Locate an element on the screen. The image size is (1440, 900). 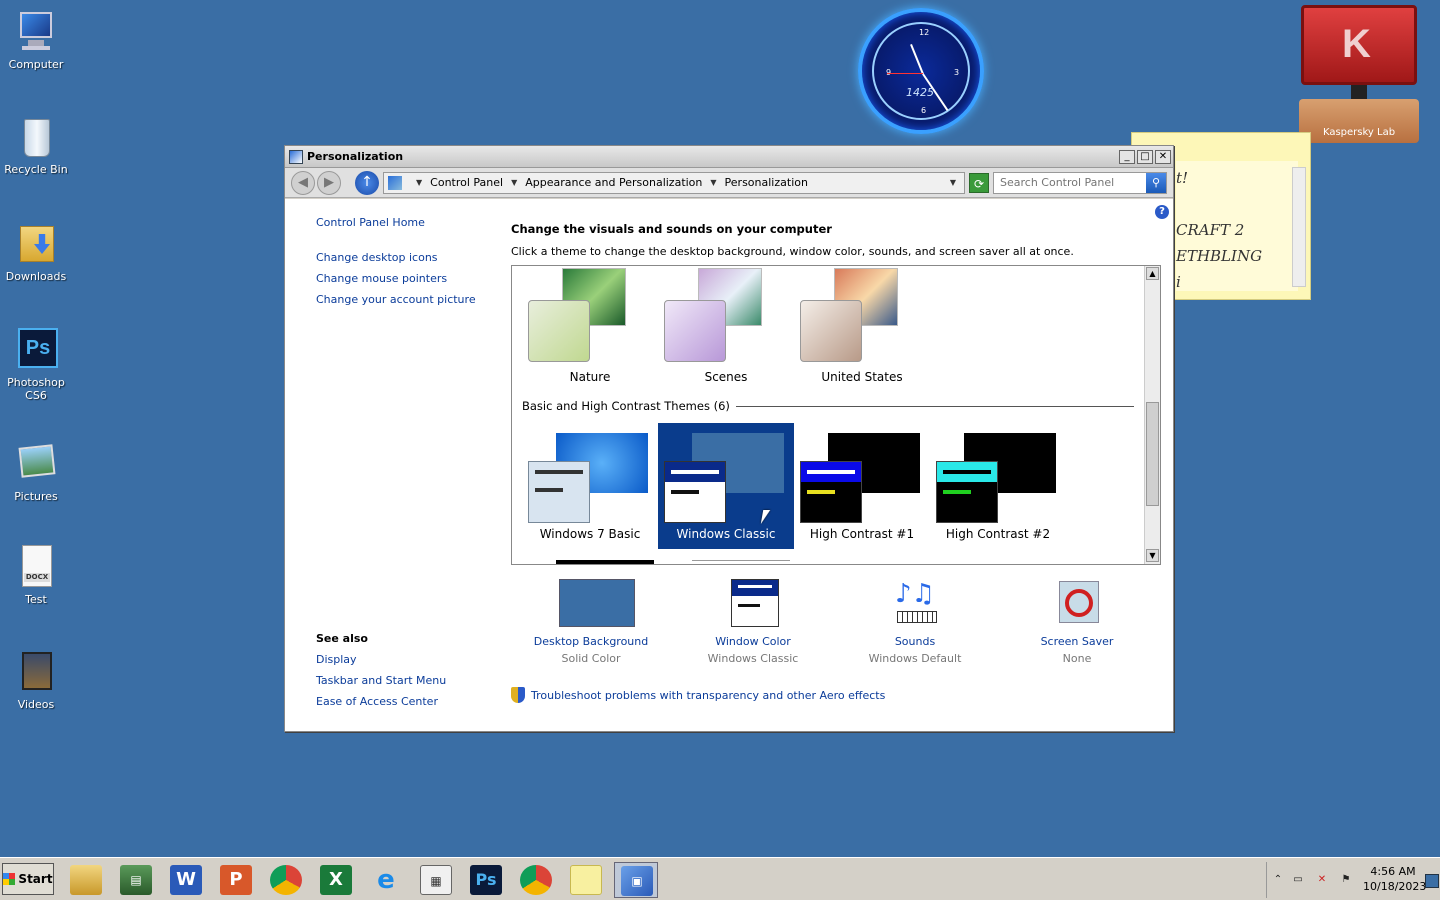
taskbar-photoshop: Ps is located at coordinates (486, 880).